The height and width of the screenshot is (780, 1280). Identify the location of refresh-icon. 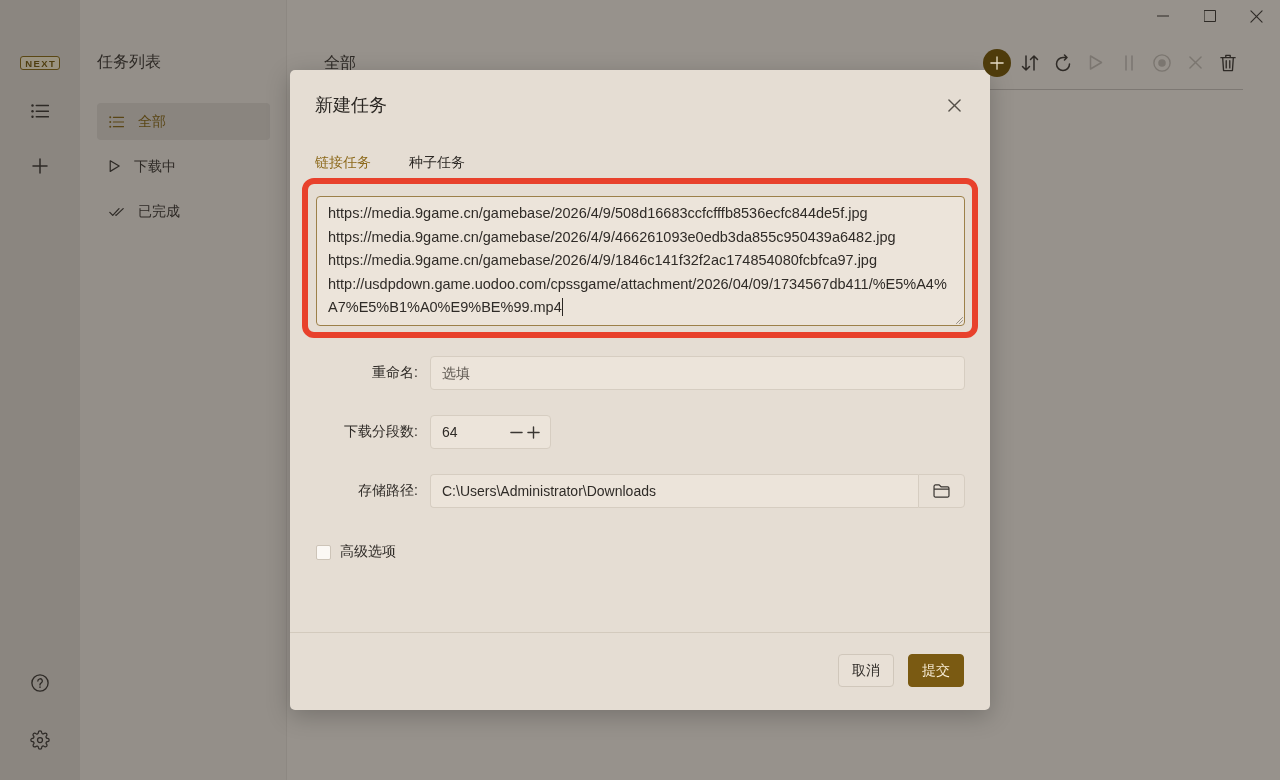
(1063, 62).